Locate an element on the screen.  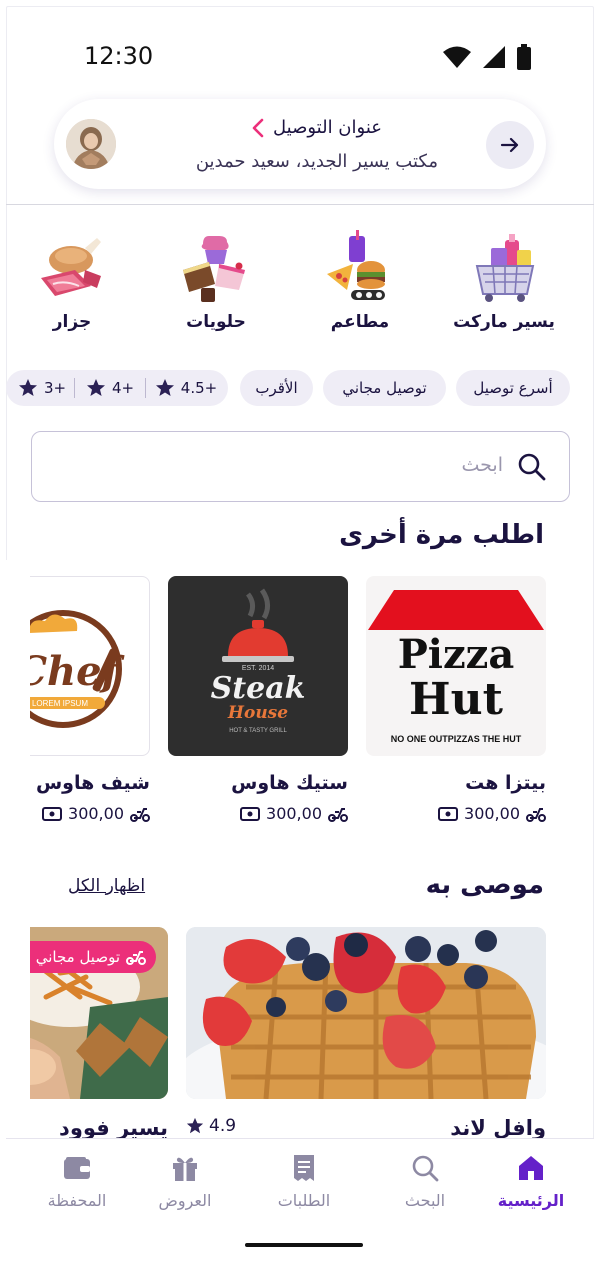
bottom-navigation: الرئيسية البحث الطلبات العروض المحفظة is located at coordinates (300, 1197).